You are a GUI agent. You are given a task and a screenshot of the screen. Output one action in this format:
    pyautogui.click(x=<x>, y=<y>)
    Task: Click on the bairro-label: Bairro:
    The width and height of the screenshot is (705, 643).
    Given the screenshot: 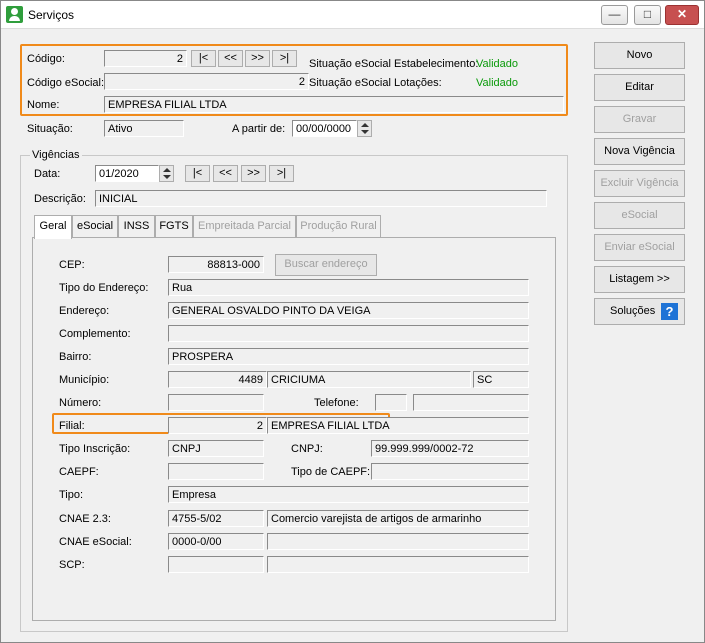 What is the action you would take?
    pyautogui.click(x=75, y=357)
    